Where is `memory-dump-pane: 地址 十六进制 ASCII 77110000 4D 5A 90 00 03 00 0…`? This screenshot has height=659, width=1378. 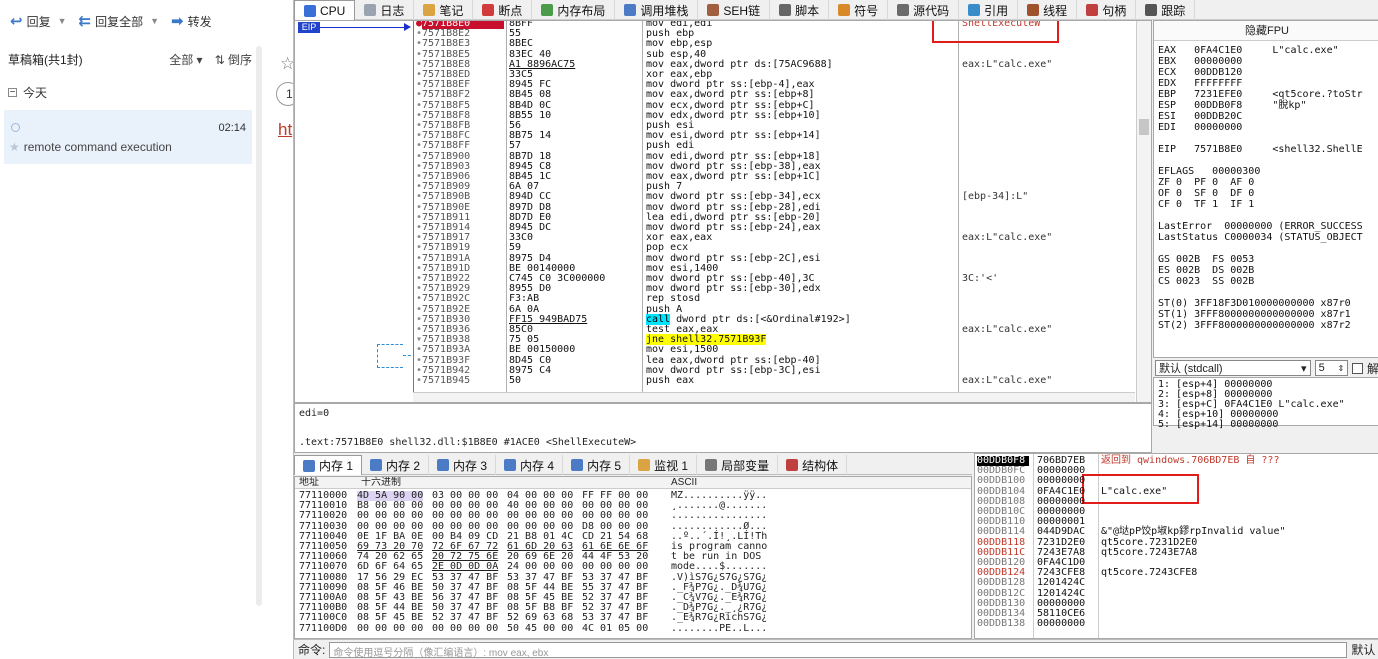 memory-dump-pane: 地址 十六进制 ASCII 77110000 4D 5A 90 00 03 00 0… is located at coordinates (633, 557).